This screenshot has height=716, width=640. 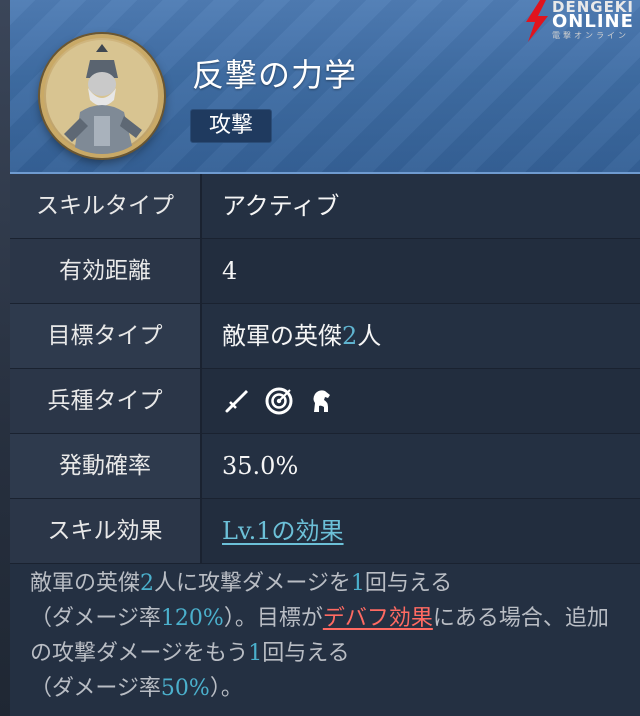 I want to click on warrior-portrait-icon, so click(x=102, y=97).